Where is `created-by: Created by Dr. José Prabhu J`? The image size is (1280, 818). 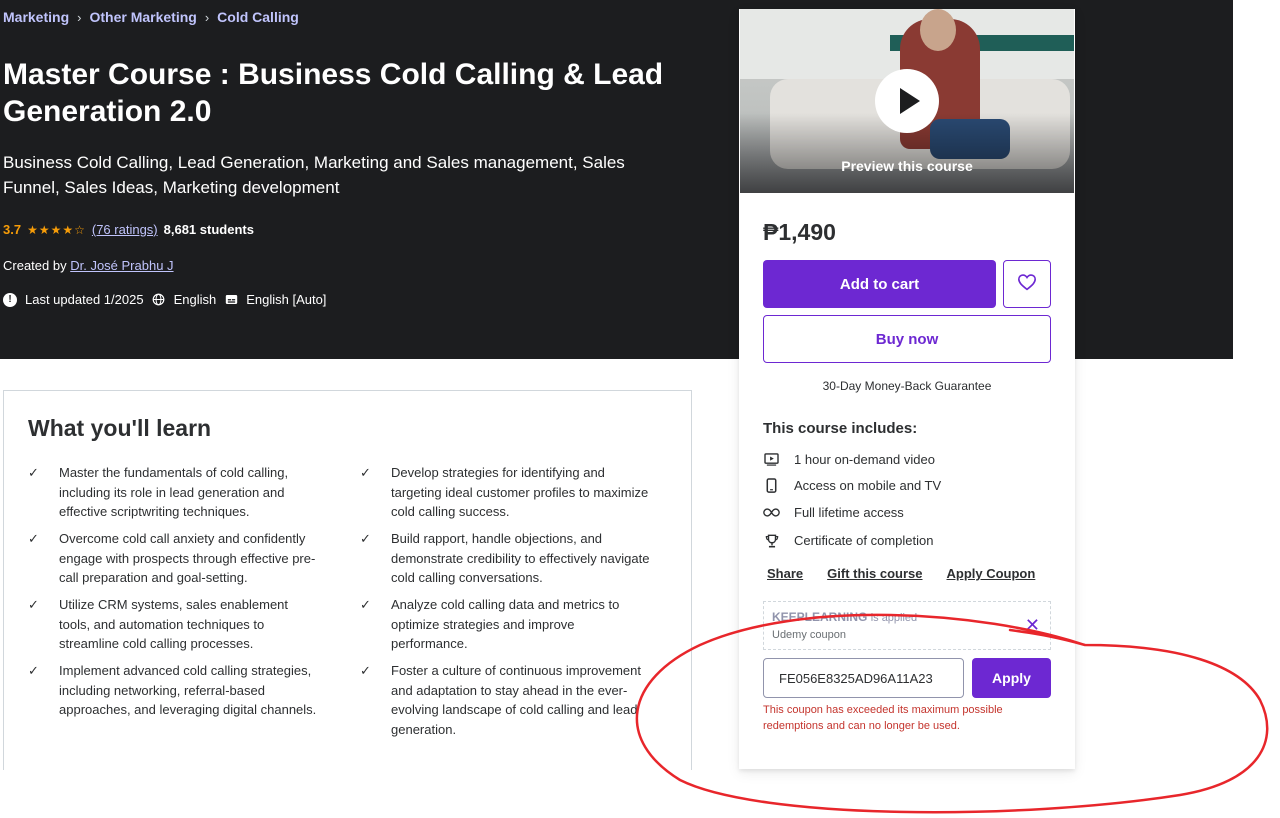 created-by: Created by Dr. José Prabhu J is located at coordinates (88, 265).